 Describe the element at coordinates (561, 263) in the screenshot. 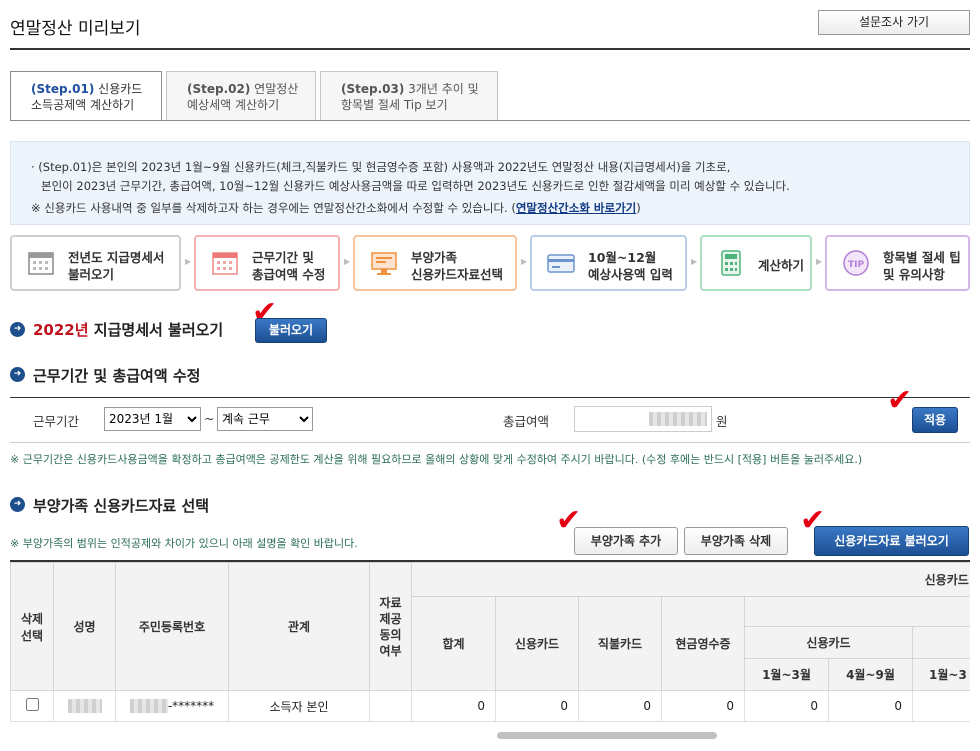

I see `card-icon` at that location.